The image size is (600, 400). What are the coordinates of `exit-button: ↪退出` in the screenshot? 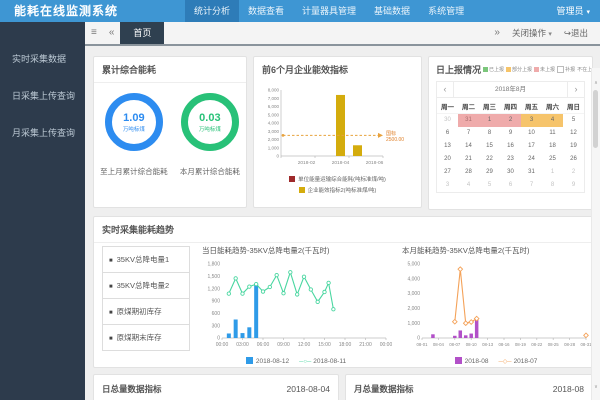 It's located at (576, 33).